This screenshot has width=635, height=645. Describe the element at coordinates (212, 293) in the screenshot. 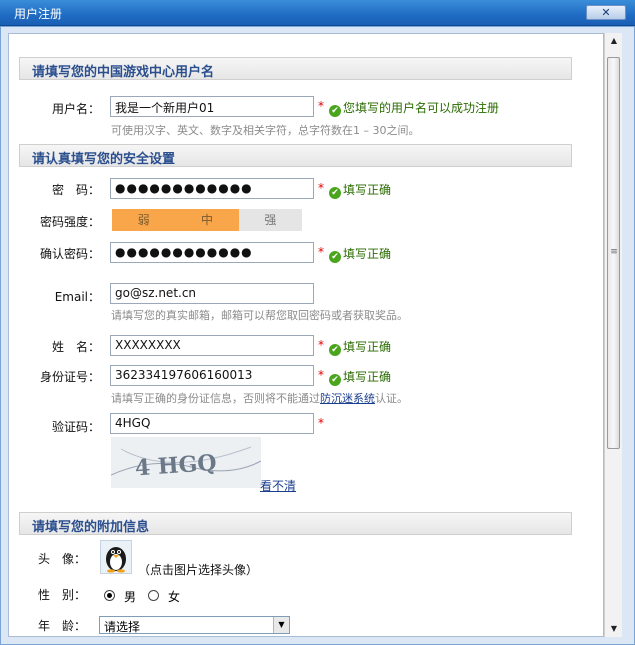

I see `email-input: go@sz.net.cn` at that location.